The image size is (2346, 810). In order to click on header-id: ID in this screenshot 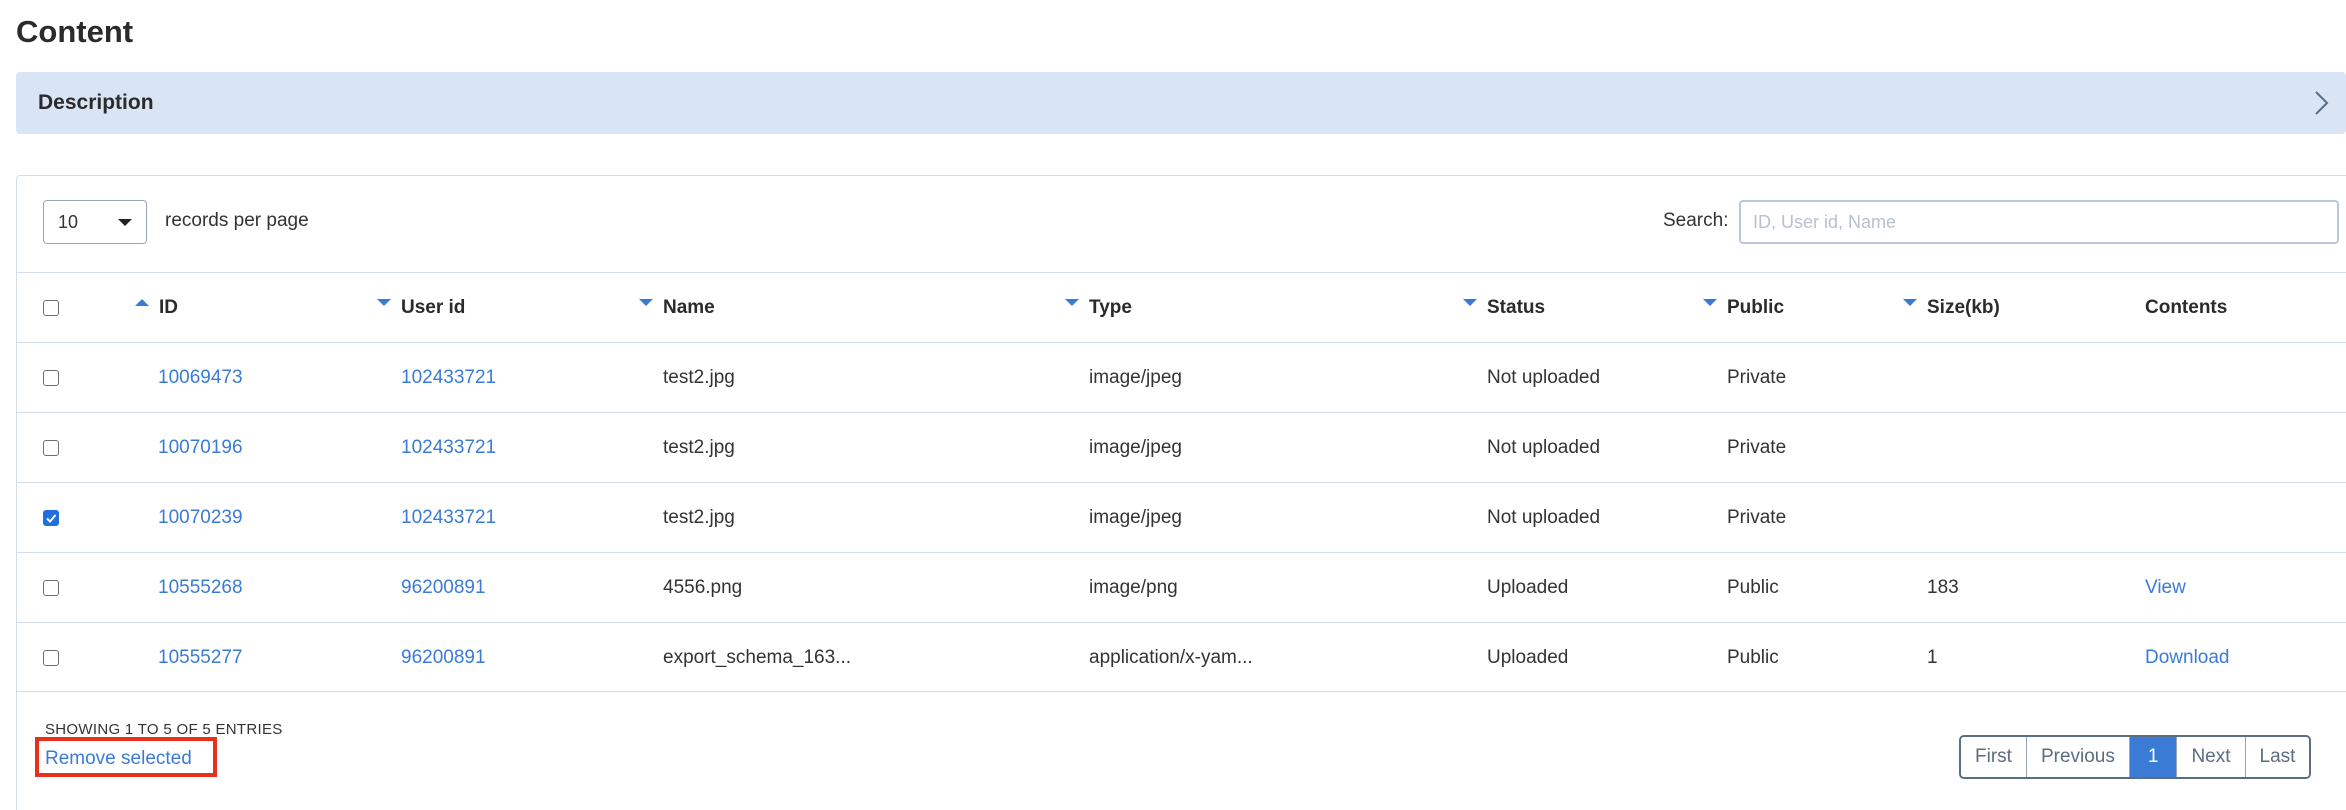, I will do `click(156, 308)`.